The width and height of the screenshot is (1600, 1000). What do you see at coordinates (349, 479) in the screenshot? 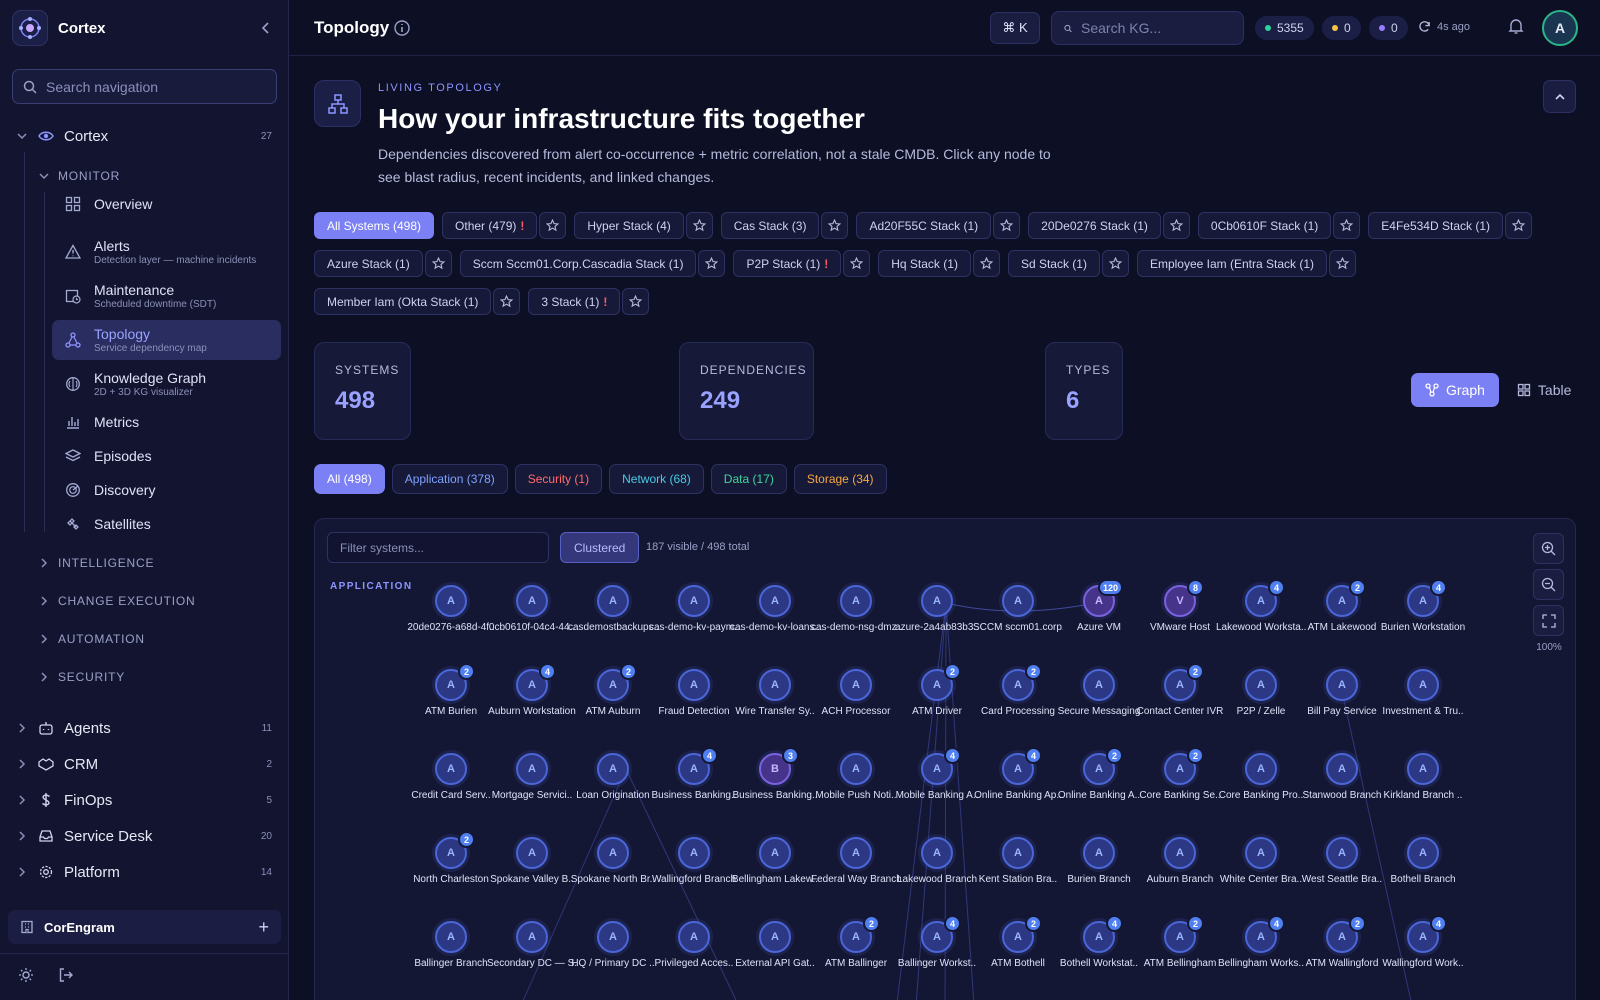
I see `type-chip: All (498)` at bounding box center [349, 479].